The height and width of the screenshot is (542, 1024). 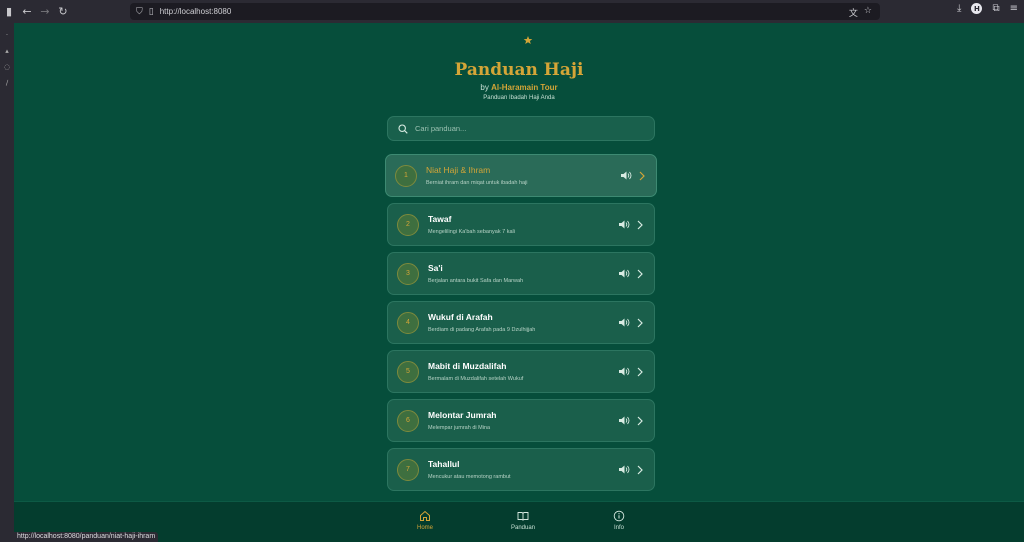 I want to click on menu-icon: ≡, so click(x=1014, y=8).